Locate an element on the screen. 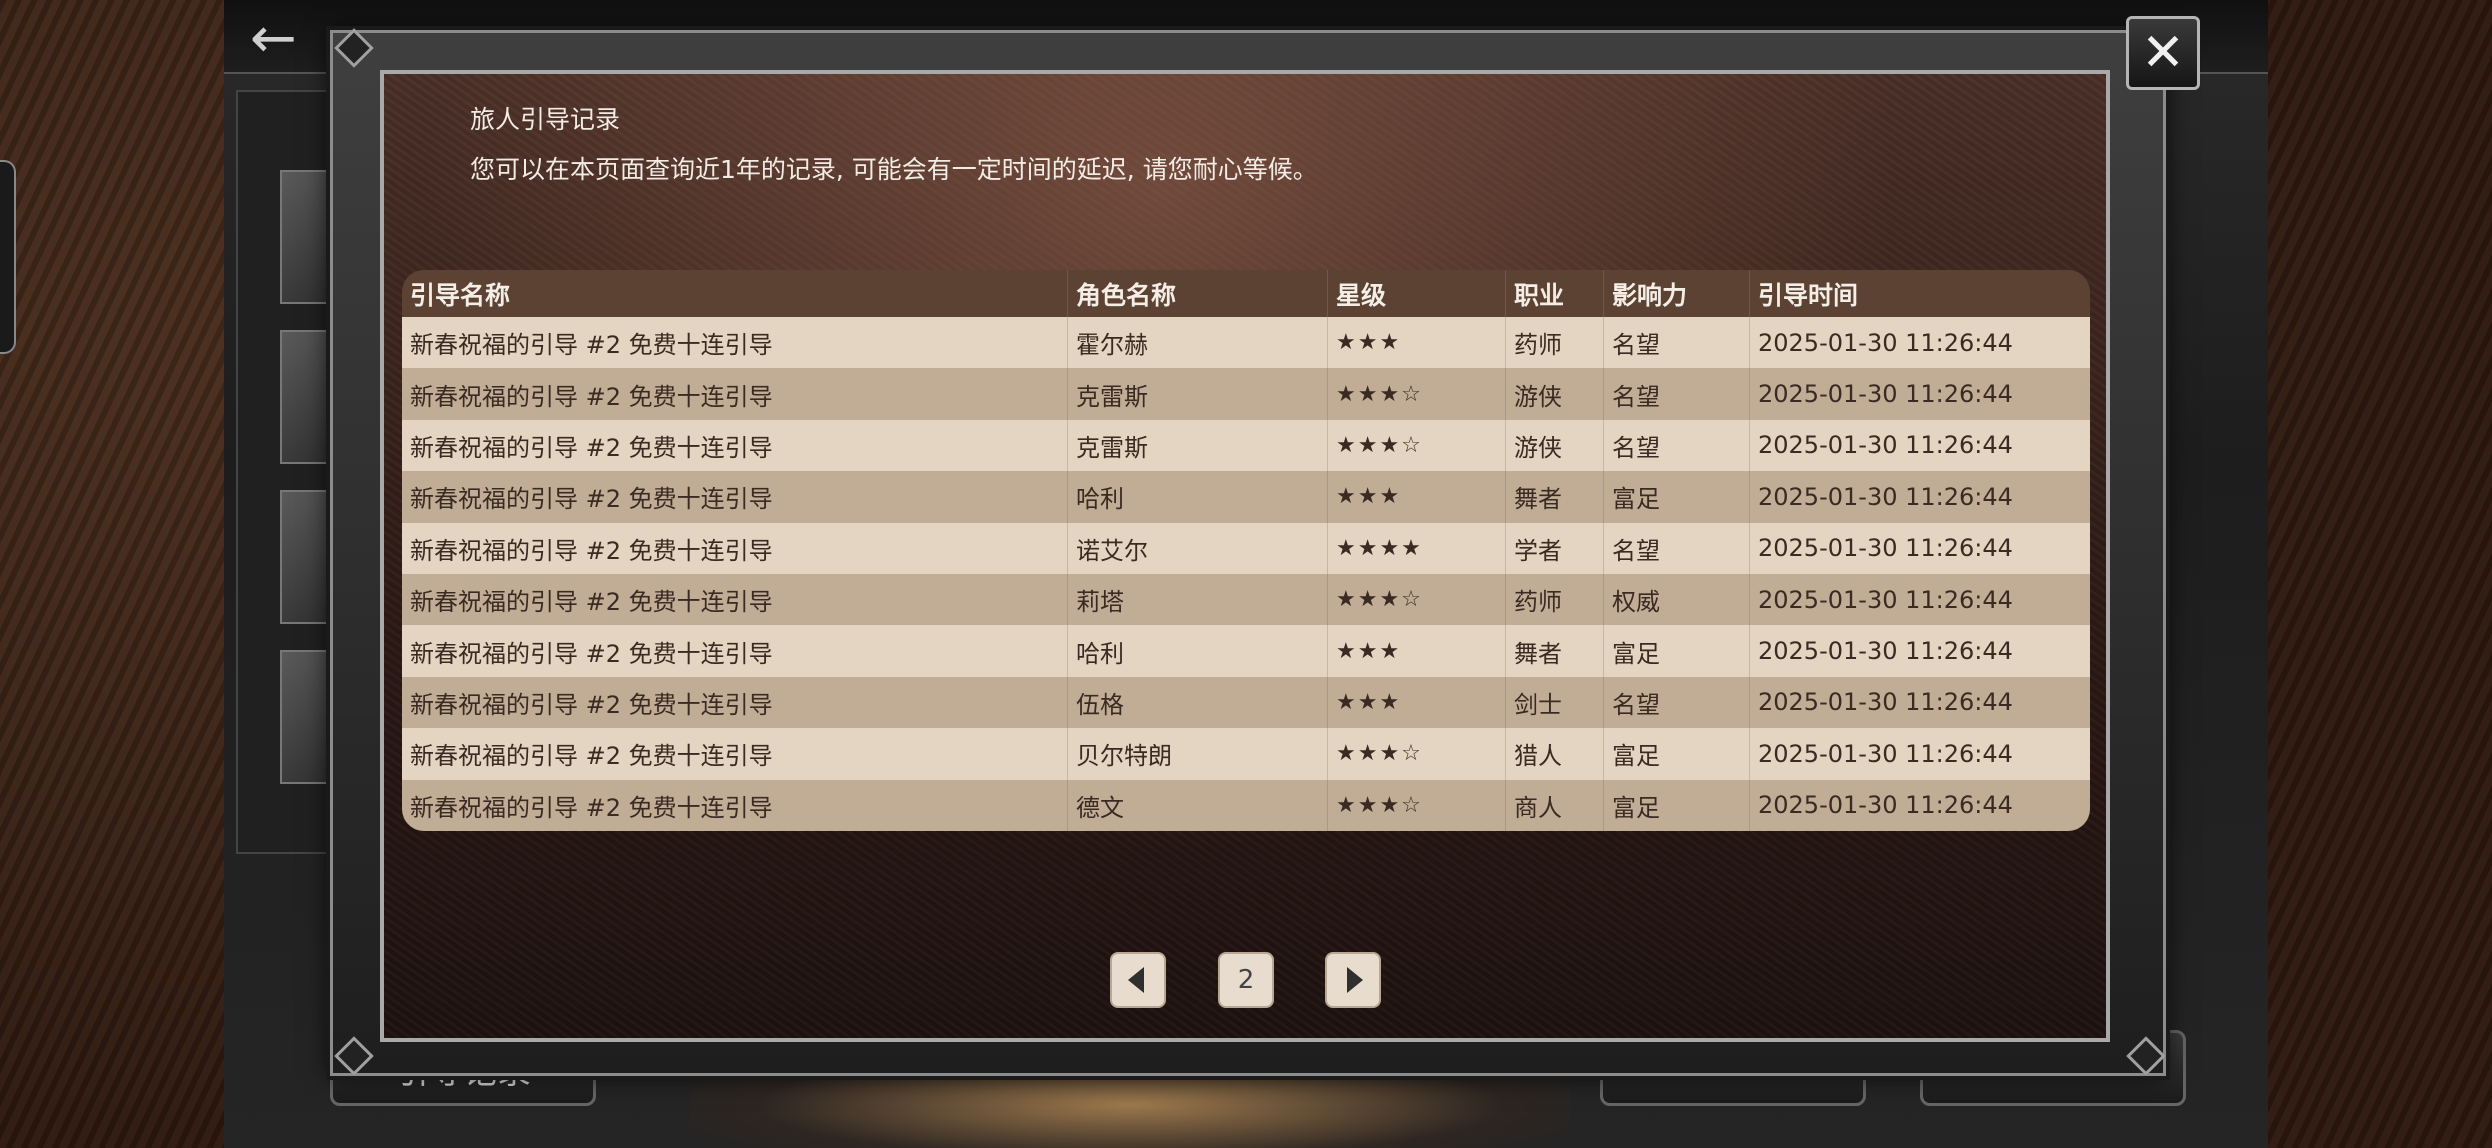 The image size is (2492, 1148). cell-character: 诺艾尔 is located at coordinates (1198, 548).